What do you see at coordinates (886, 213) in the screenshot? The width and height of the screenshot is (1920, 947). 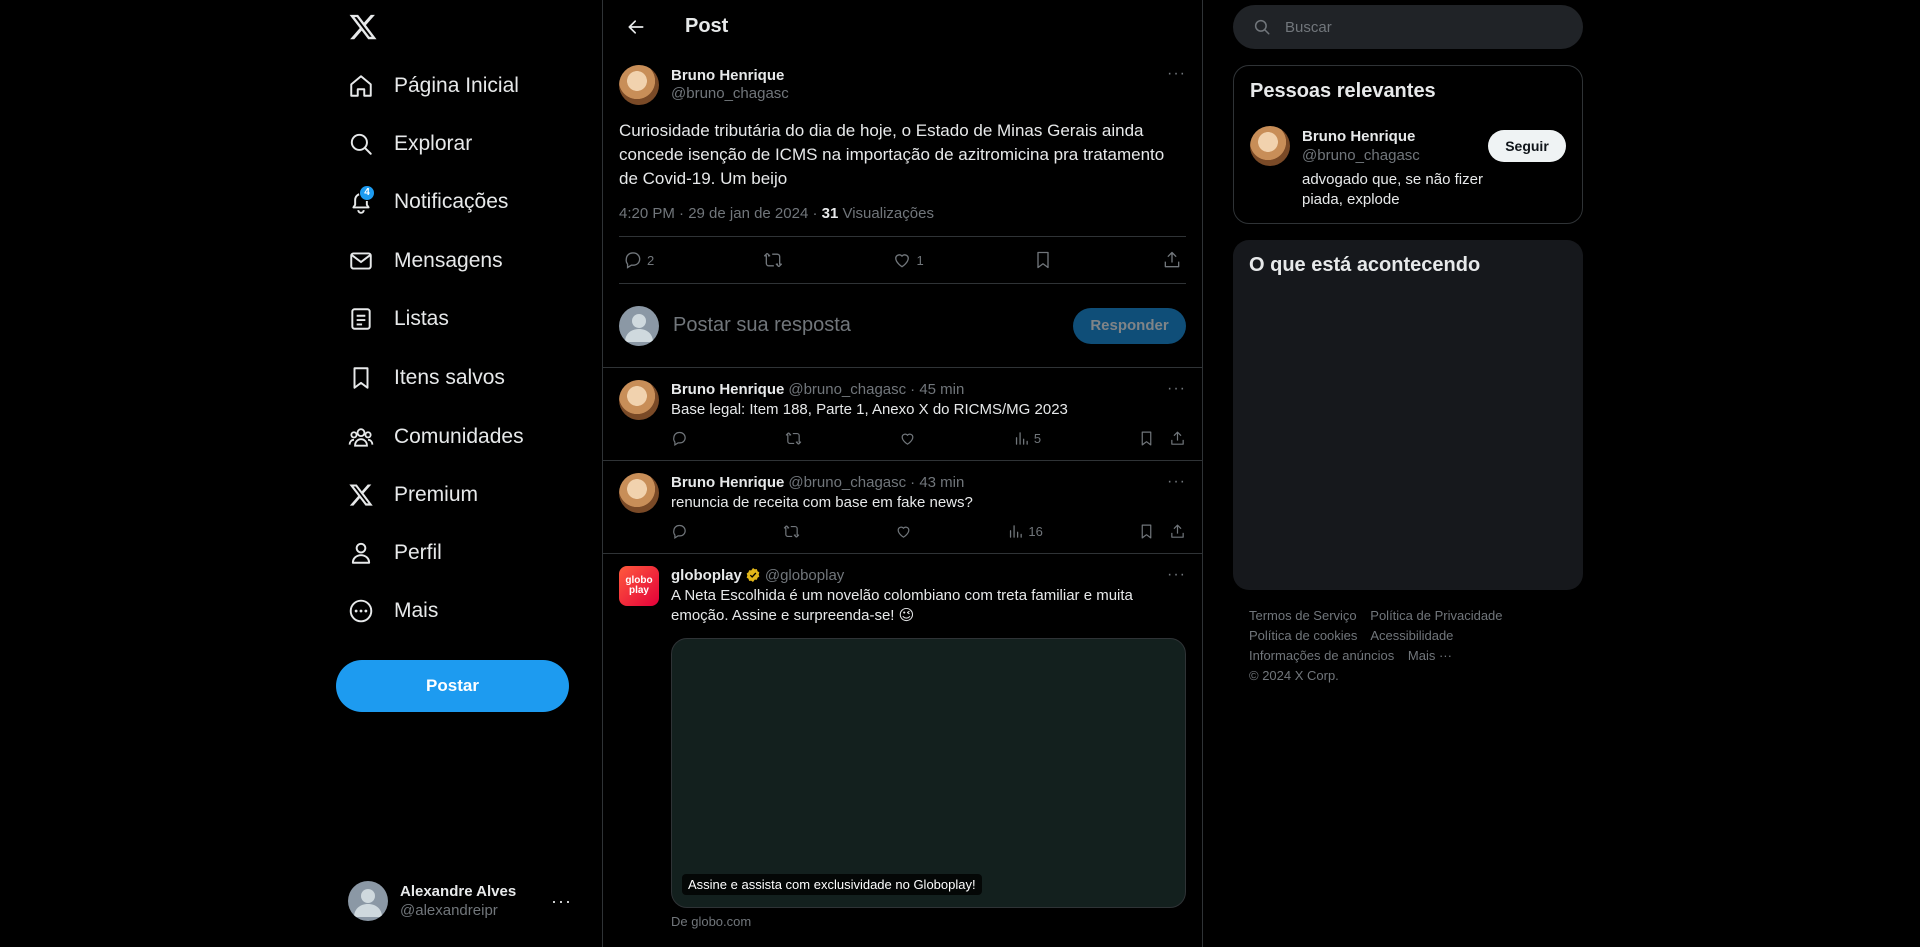 I see `views-label: Visualizações` at bounding box center [886, 213].